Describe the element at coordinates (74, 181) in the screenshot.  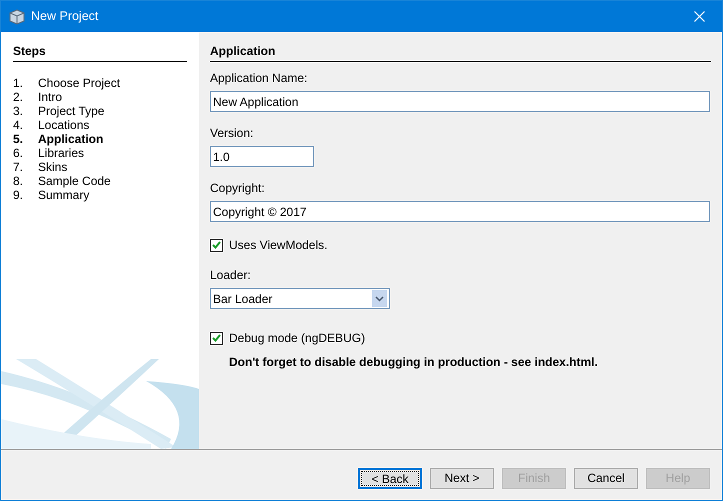
I see `step-label: Sample Code` at that location.